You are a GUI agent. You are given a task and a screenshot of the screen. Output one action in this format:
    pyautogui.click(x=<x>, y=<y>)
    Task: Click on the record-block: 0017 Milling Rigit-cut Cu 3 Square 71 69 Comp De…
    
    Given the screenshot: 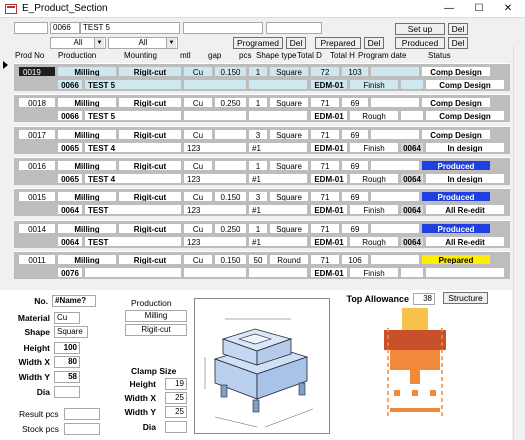 What is the action you would take?
    pyautogui.click(x=262, y=140)
    